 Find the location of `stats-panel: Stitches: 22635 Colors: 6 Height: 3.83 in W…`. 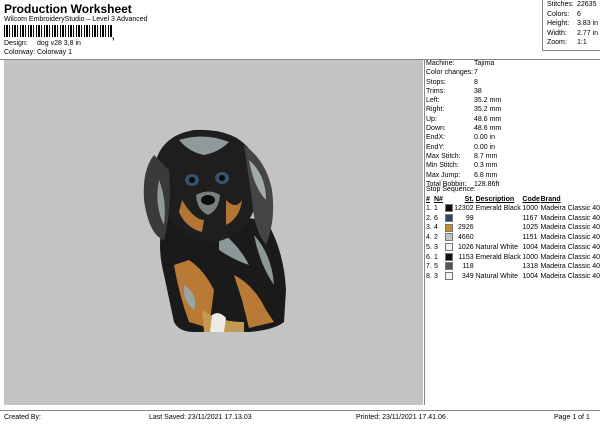

stats-panel: Stitches: 22635 Colors: 6 Height: 3.83 in W… is located at coordinates (571, 25).